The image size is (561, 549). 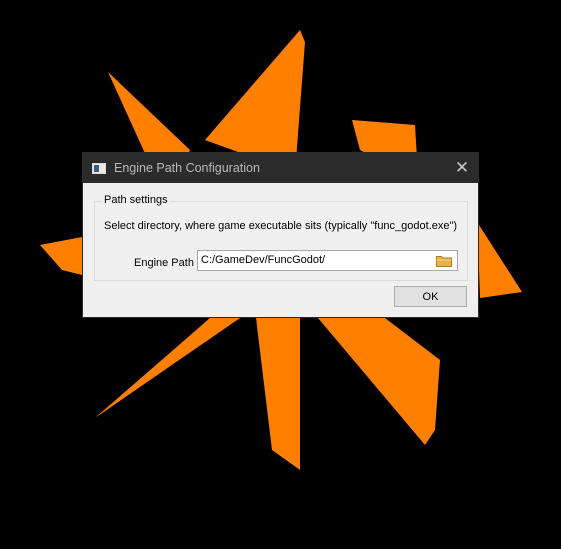 I want to click on engine-path-label: Engine Path, so click(x=164, y=263).